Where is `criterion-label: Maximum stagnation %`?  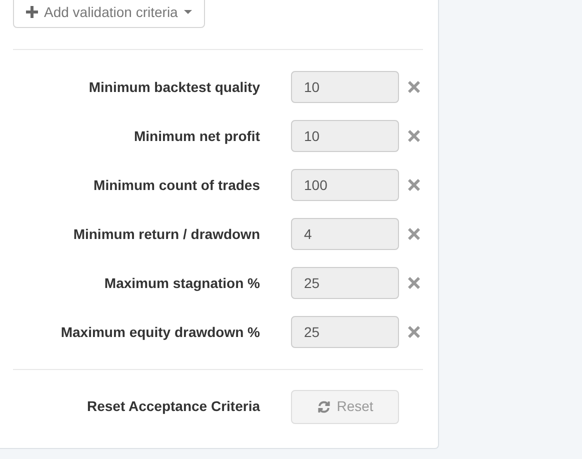
criterion-label: Maximum stagnation % is located at coordinates (181, 283).